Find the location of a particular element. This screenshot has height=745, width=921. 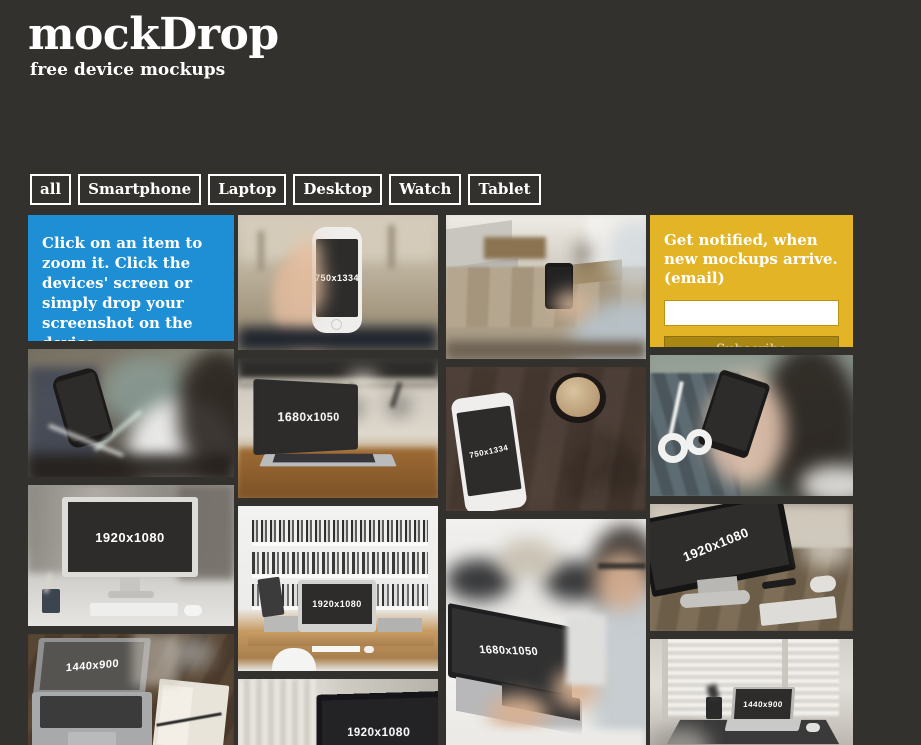

mockup-macbook-air-notebook: 1440x900 is located at coordinates (131, 689).